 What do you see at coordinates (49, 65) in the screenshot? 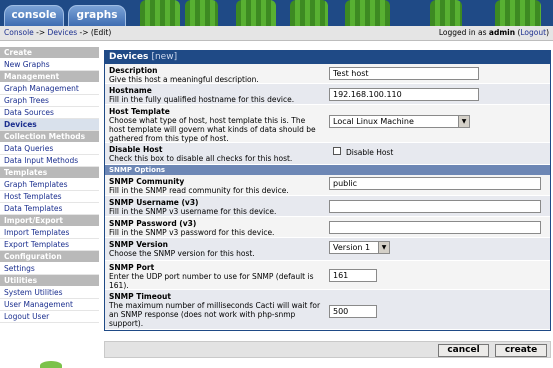
I see `sidebar-item-new-graphs: New Graphs` at bounding box center [49, 65].